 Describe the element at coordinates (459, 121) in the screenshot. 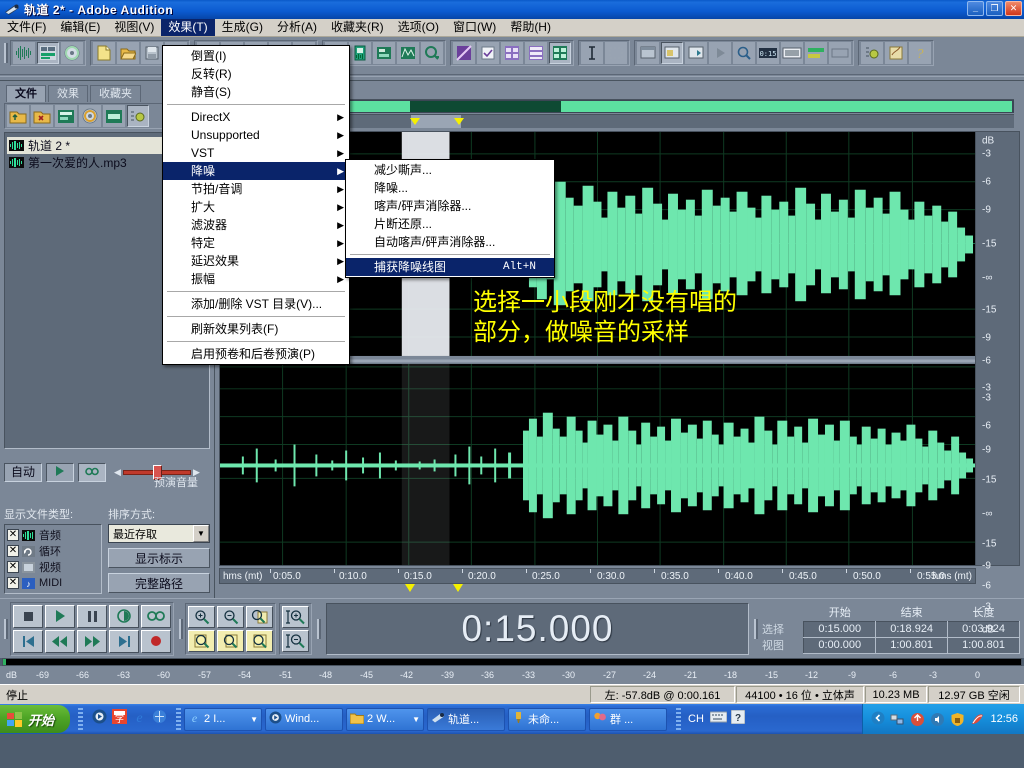

I see `selection-end-marker-icon` at that location.